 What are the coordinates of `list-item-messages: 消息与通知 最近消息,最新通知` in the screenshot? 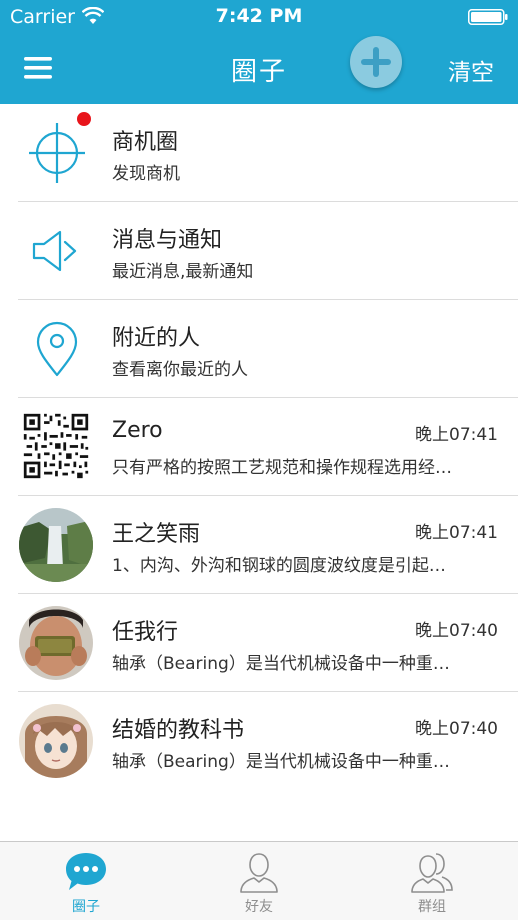 It's located at (259, 251).